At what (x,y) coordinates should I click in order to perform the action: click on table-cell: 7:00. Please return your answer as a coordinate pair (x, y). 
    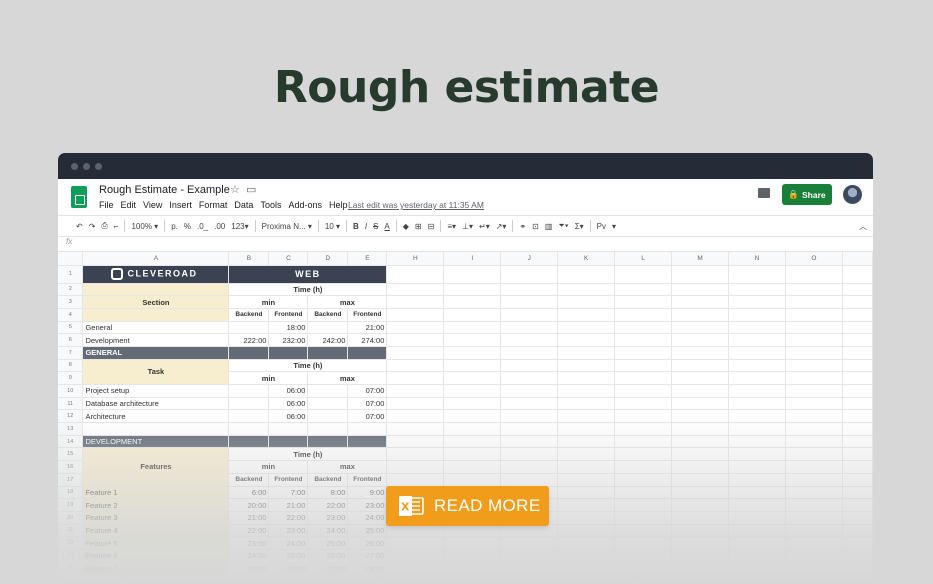
    Looking at the image, I should click on (288, 493).